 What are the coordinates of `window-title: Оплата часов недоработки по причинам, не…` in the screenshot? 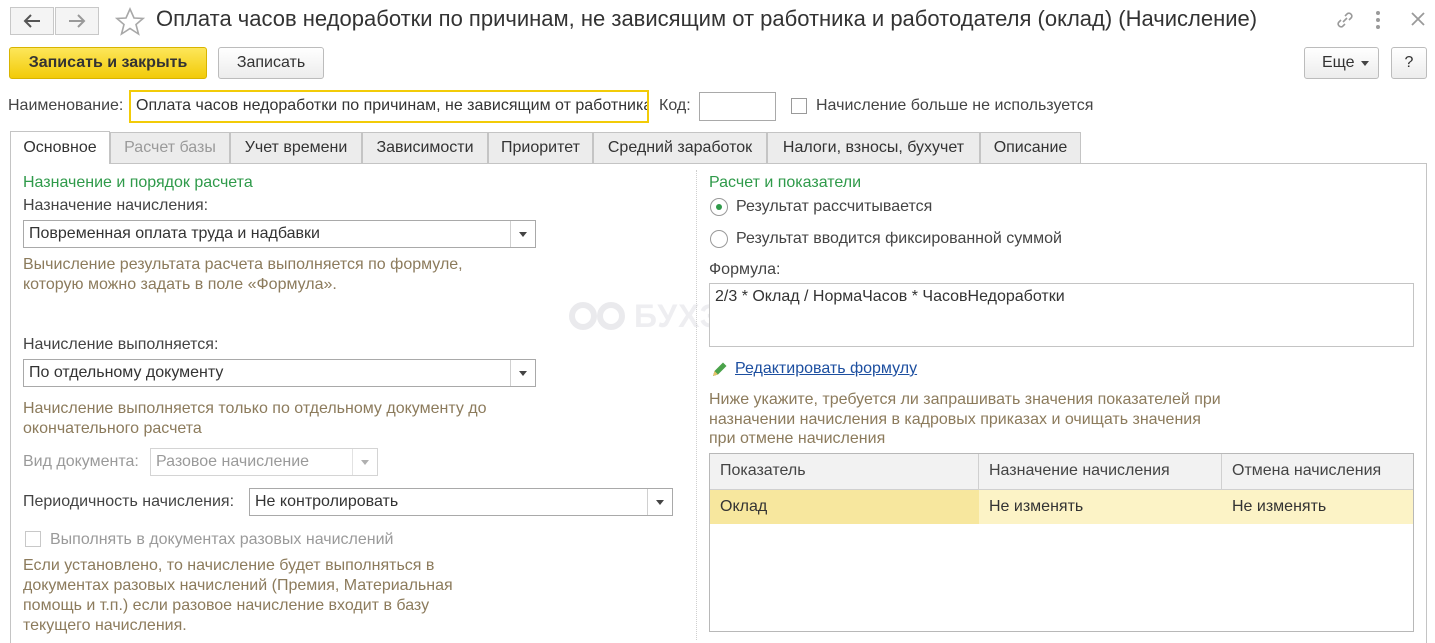 It's located at (707, 18).